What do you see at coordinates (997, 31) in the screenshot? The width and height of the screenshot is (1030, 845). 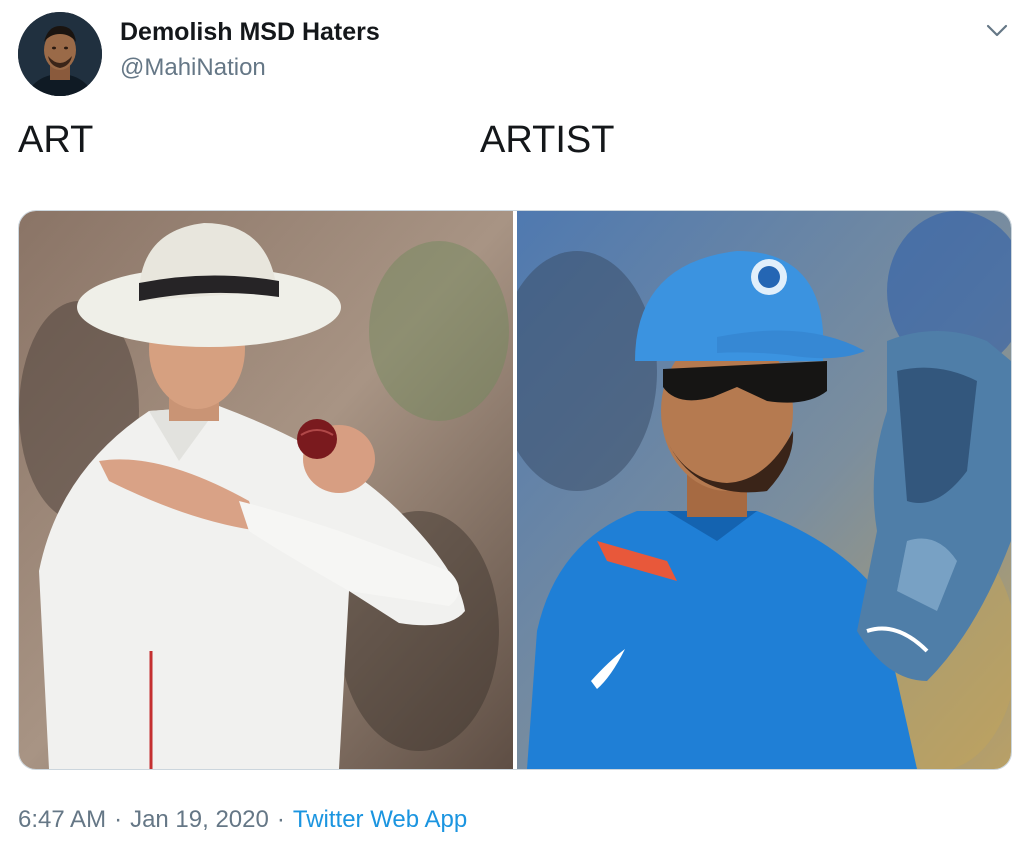 I see `chevron-down-icon` at bounding box center [997, 31].